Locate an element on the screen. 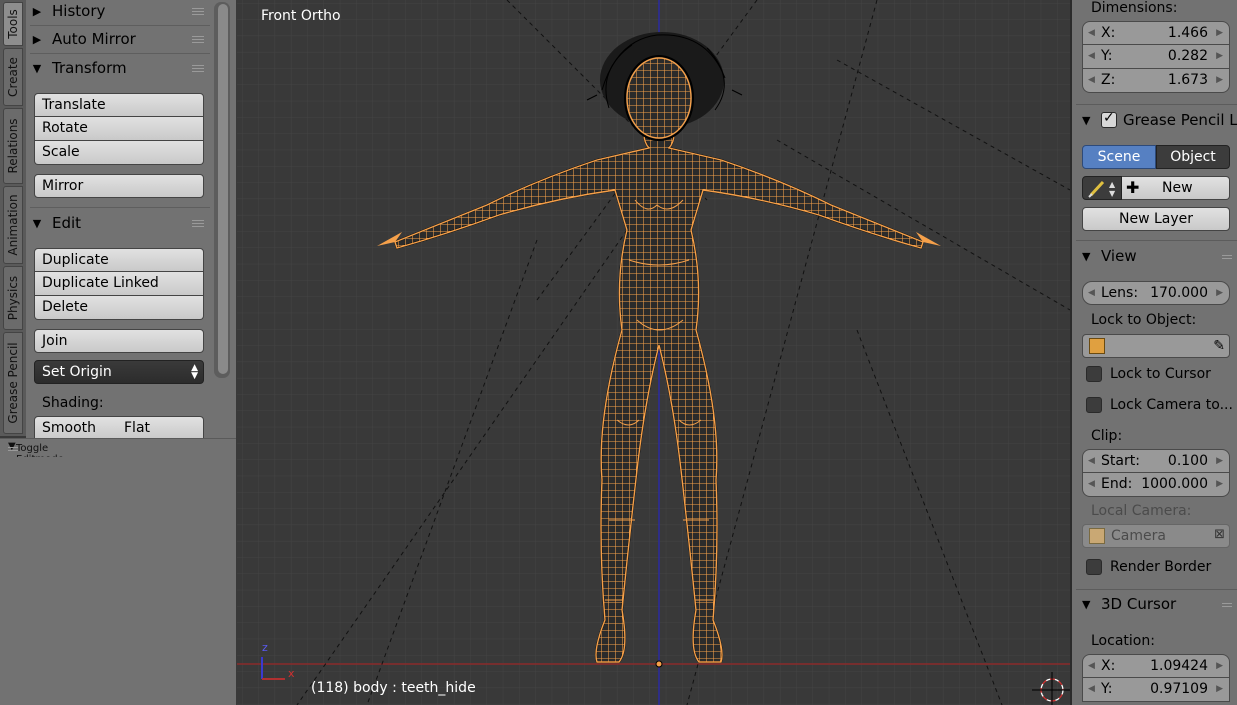  tab-physics: Physics is located at coordinates (13, 298).